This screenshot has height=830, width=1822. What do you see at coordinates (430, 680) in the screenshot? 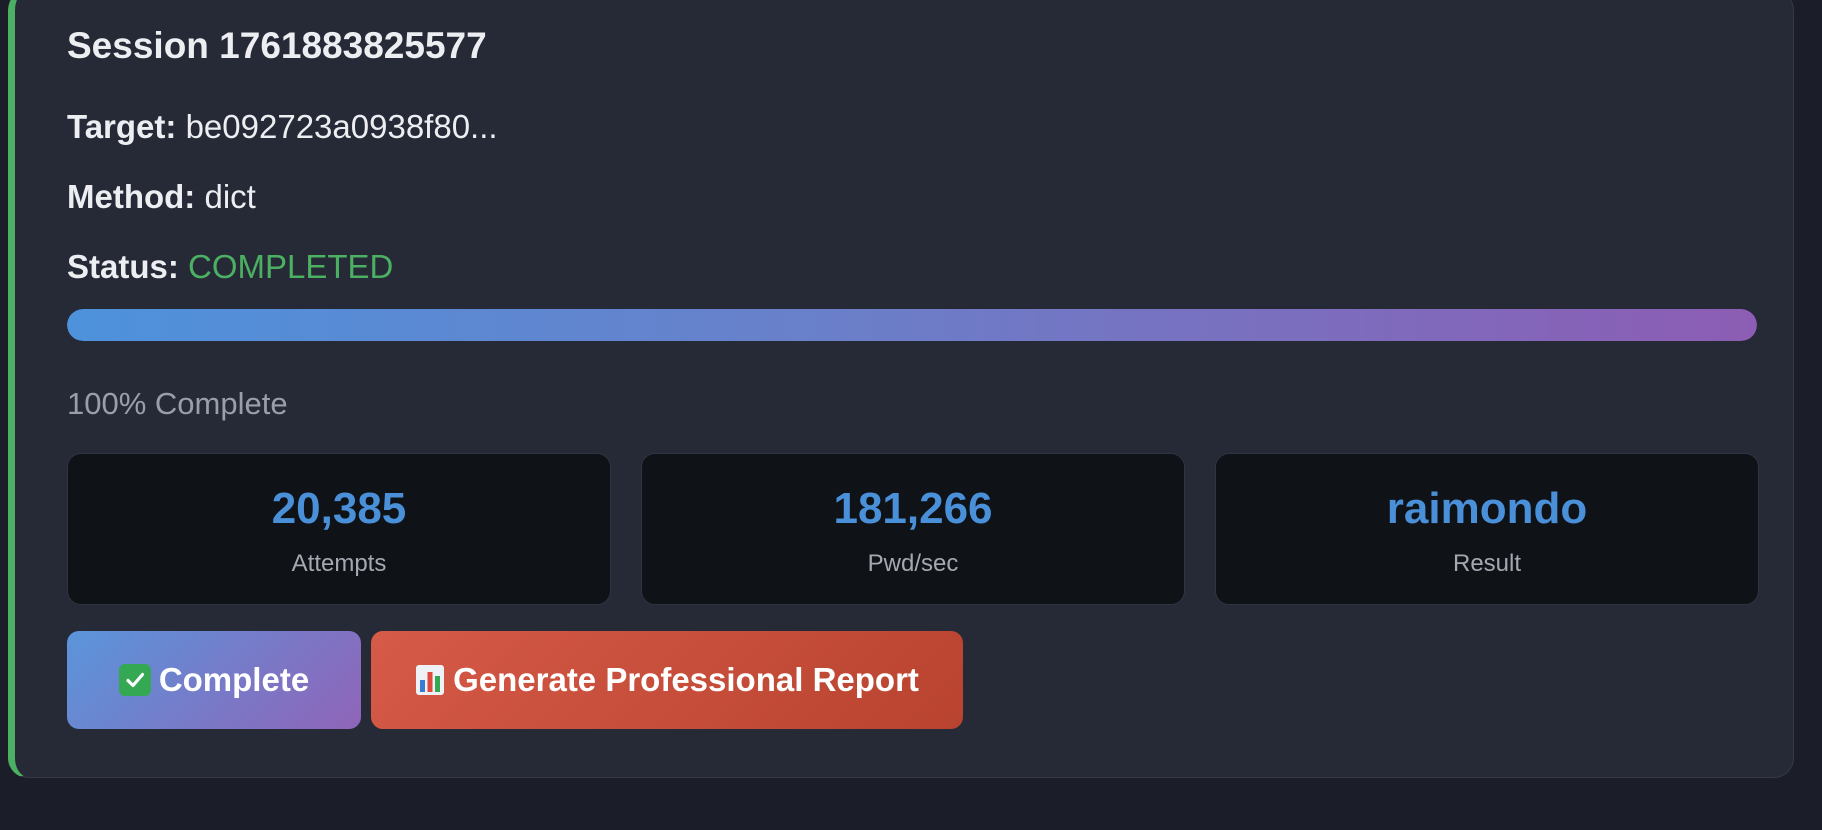
I see `bar-chart-icon` at bounding box center [430, 680].